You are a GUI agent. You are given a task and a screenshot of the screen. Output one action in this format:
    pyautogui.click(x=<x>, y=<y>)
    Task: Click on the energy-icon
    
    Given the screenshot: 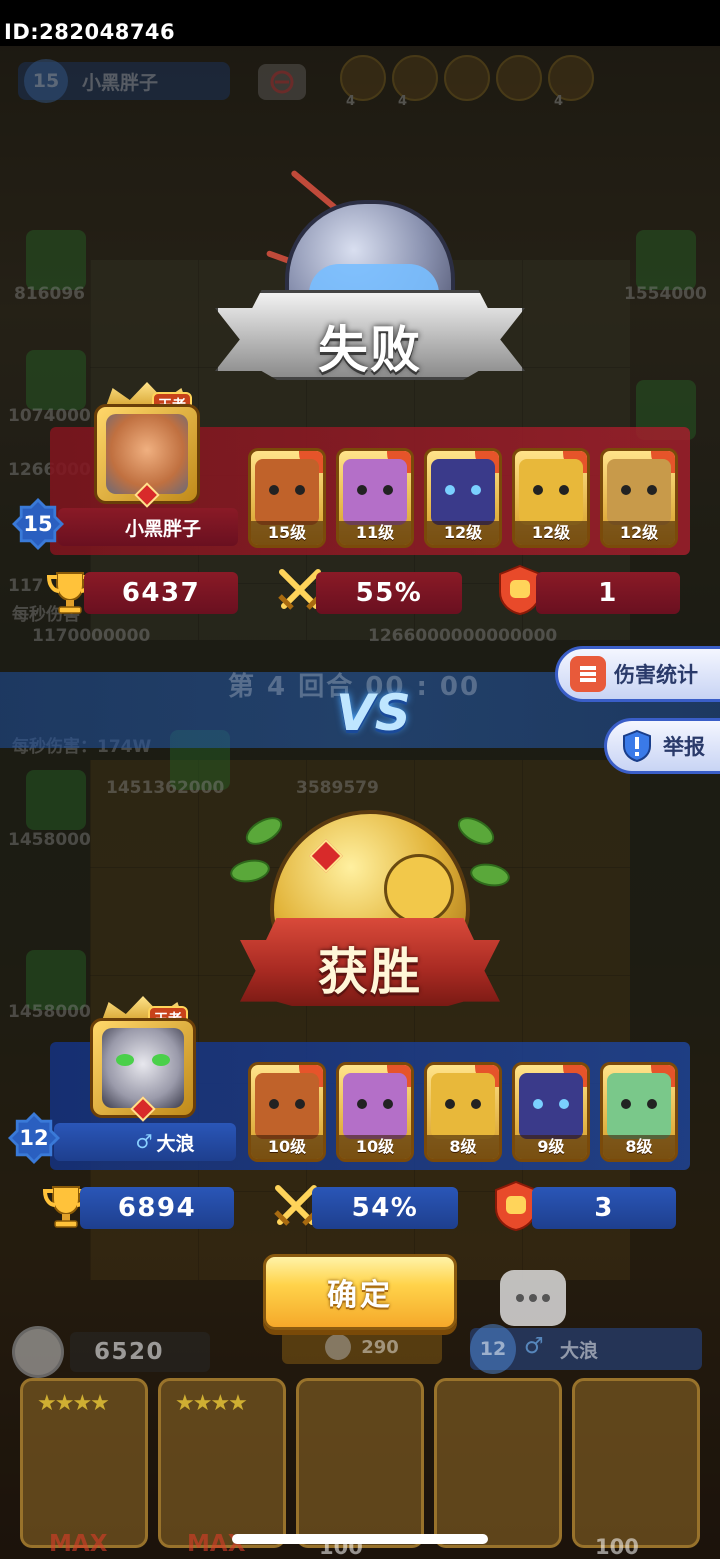 What is the action you would take?
    pyautogui.click(x=338, y=1347)
    